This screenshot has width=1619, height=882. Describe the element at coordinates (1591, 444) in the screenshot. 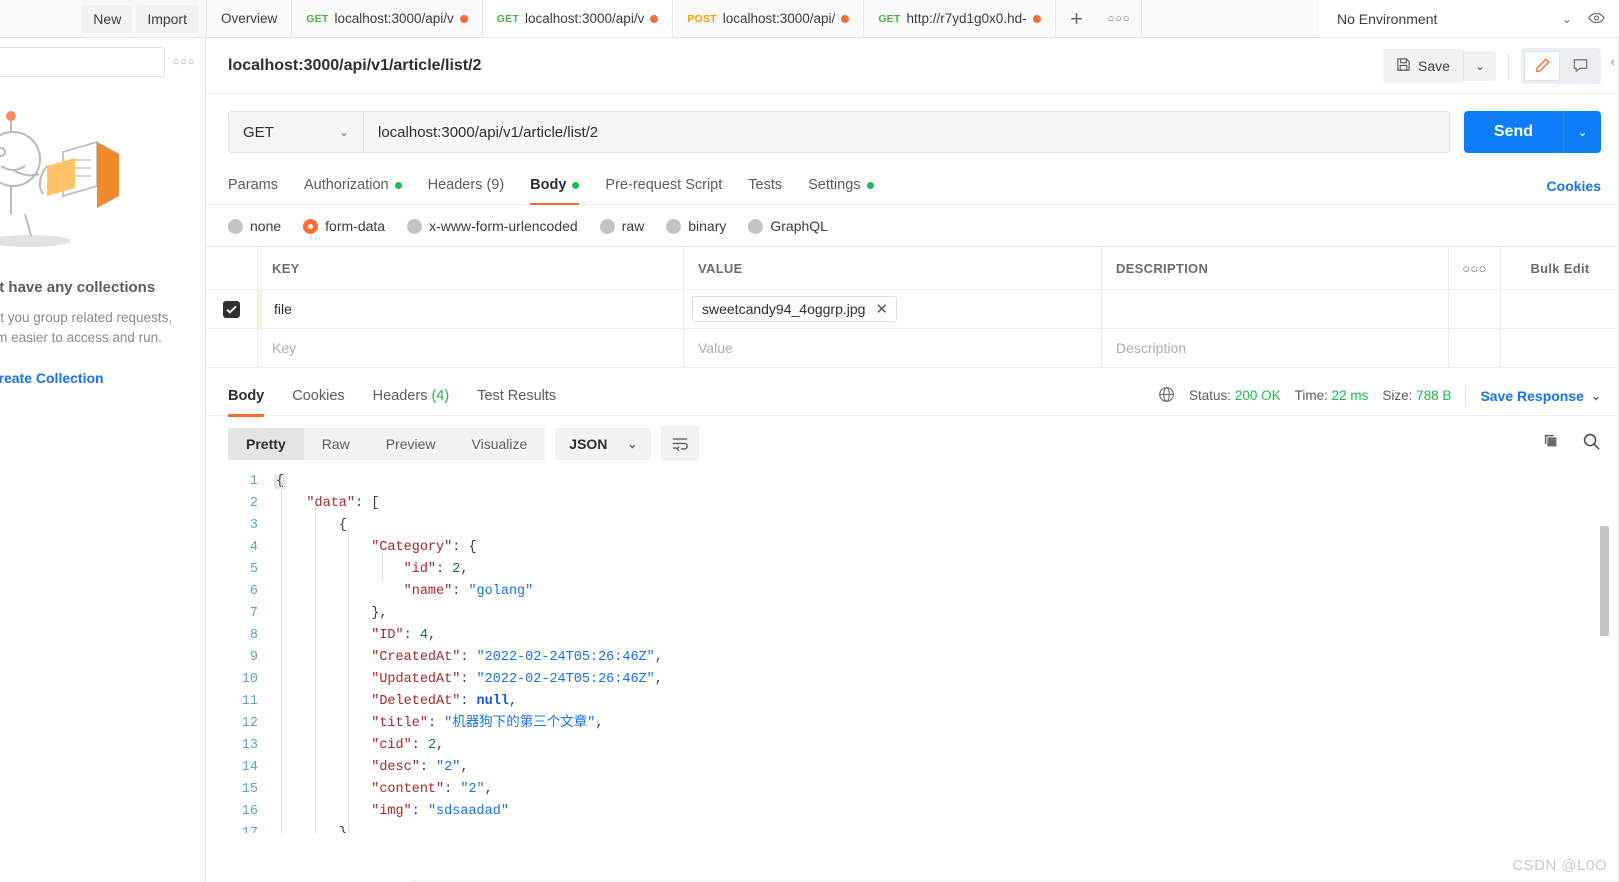

I see `search-icon` at that location.